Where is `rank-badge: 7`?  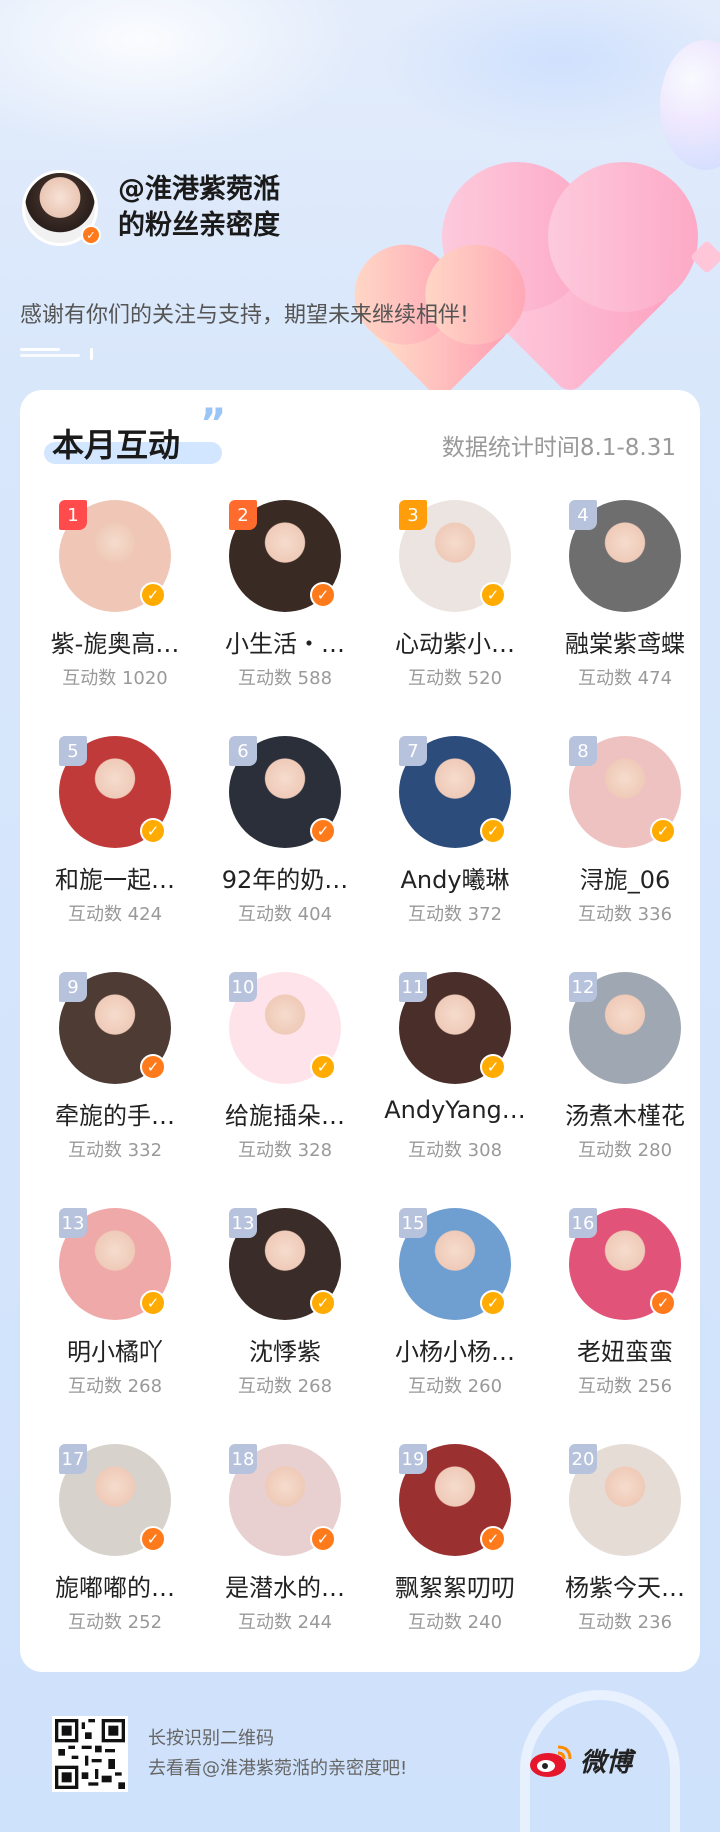
rank-badge: 7 is located at coordinates (413, 751).